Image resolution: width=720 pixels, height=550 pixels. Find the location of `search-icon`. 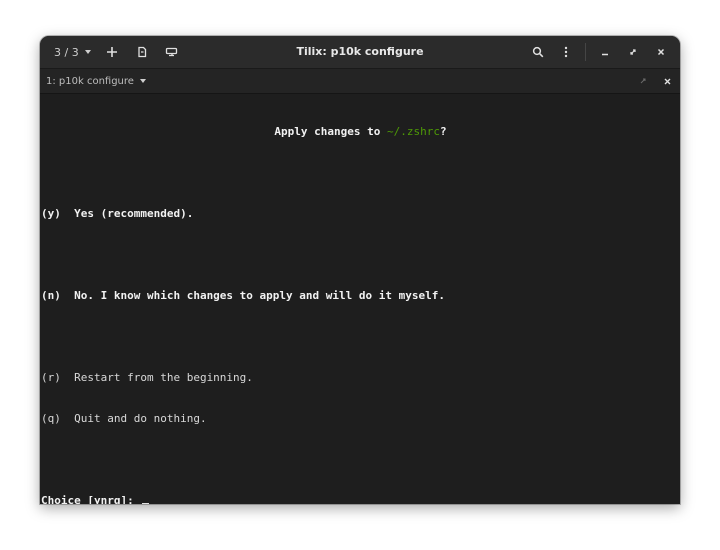

search-icon is located at coordinates (538, 52).